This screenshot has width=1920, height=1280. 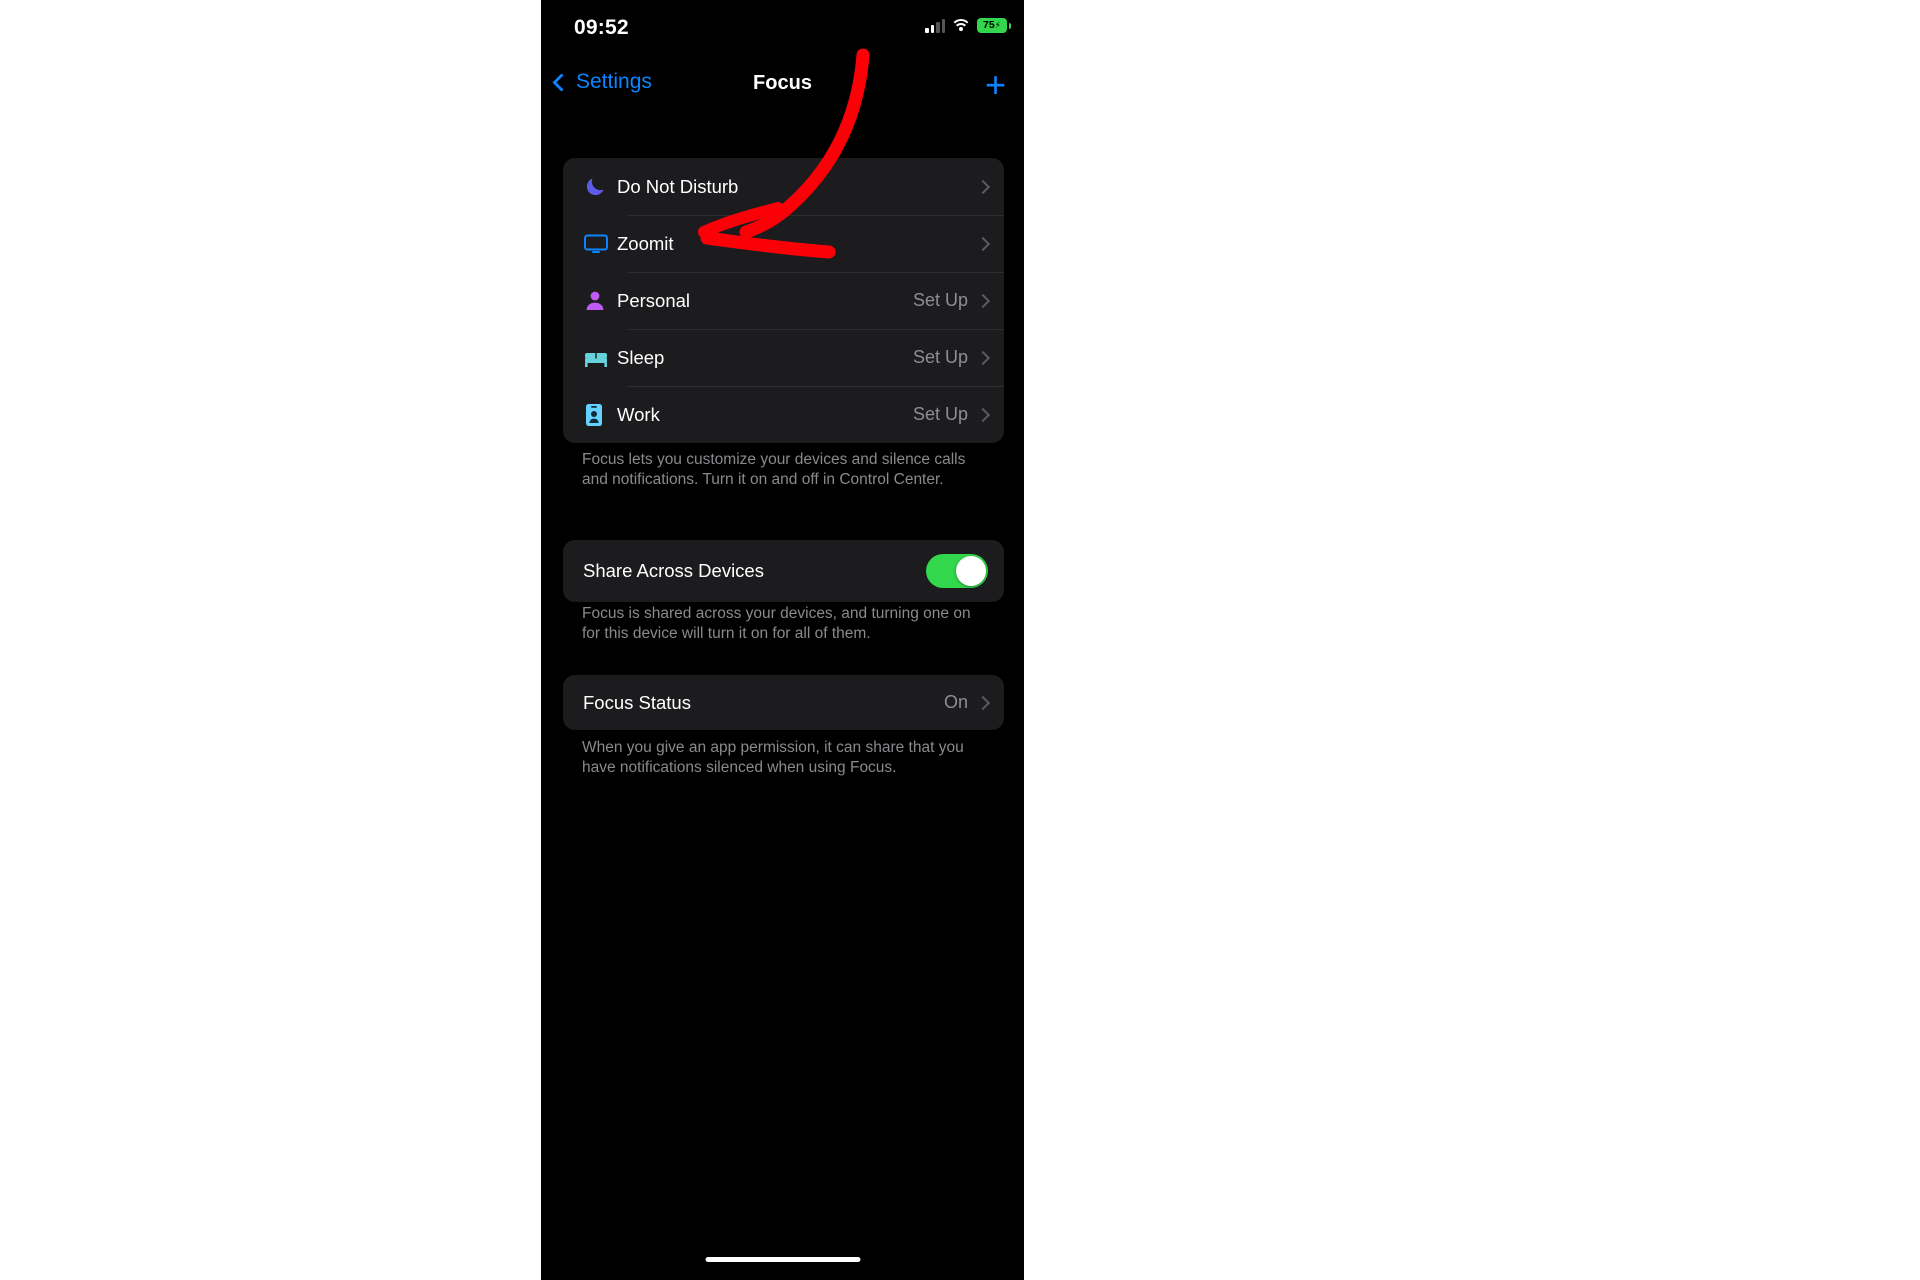 What do you see at coordinates (961, 25) in the screenshot?
I see `wifi-icon` at bounding box center [961, 25].